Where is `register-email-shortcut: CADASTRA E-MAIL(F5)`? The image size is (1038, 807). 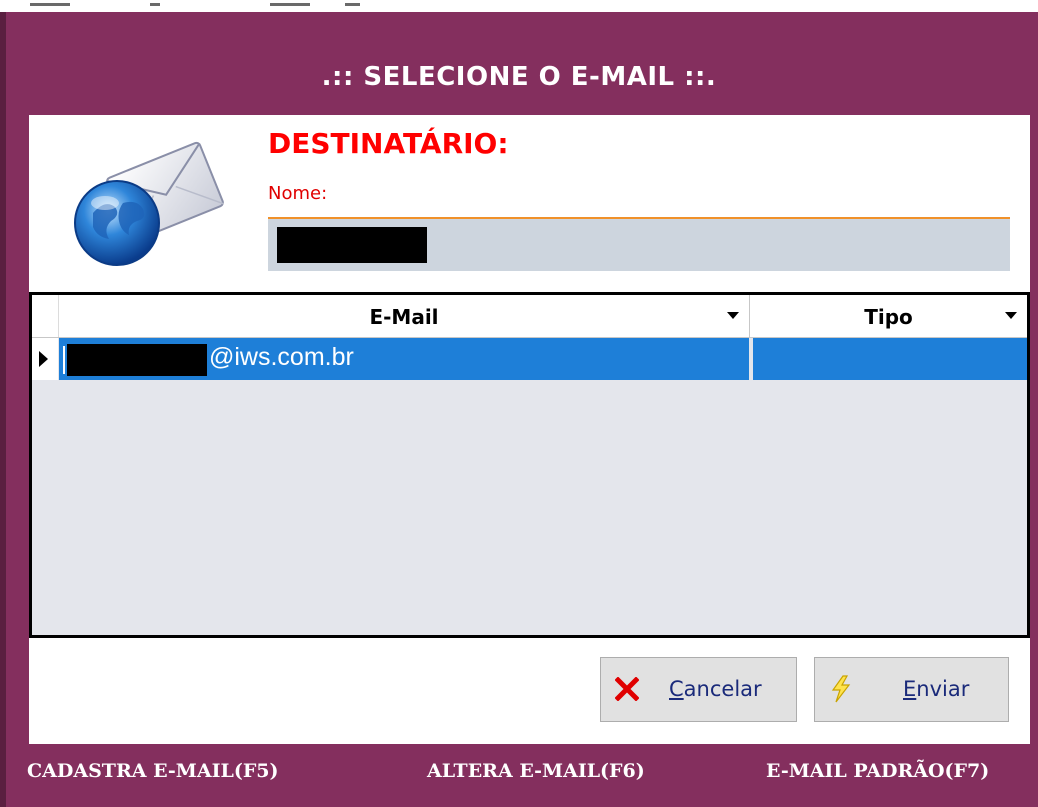 register-email-shortcut: CADASTRA E-MAIL(F5) is located at coordinates (153, 771).